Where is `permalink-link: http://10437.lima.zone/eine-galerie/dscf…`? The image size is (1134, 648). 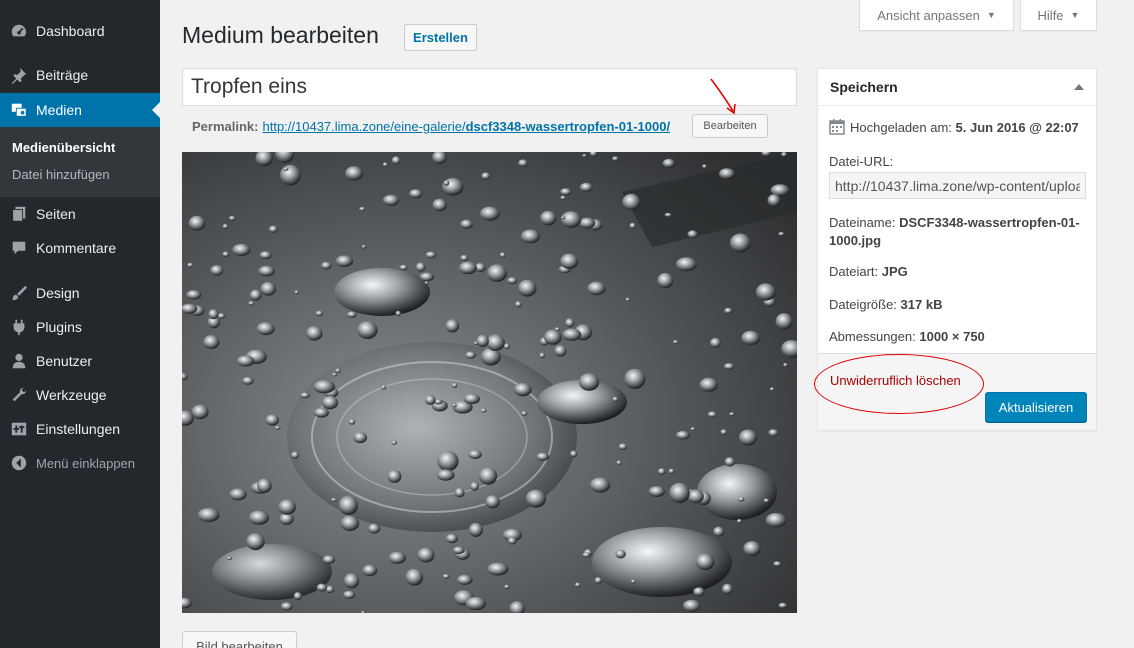
permalink-link: http://10437.lima.zone/eine-galerie/dscf… is located at coordinates (466, 126).